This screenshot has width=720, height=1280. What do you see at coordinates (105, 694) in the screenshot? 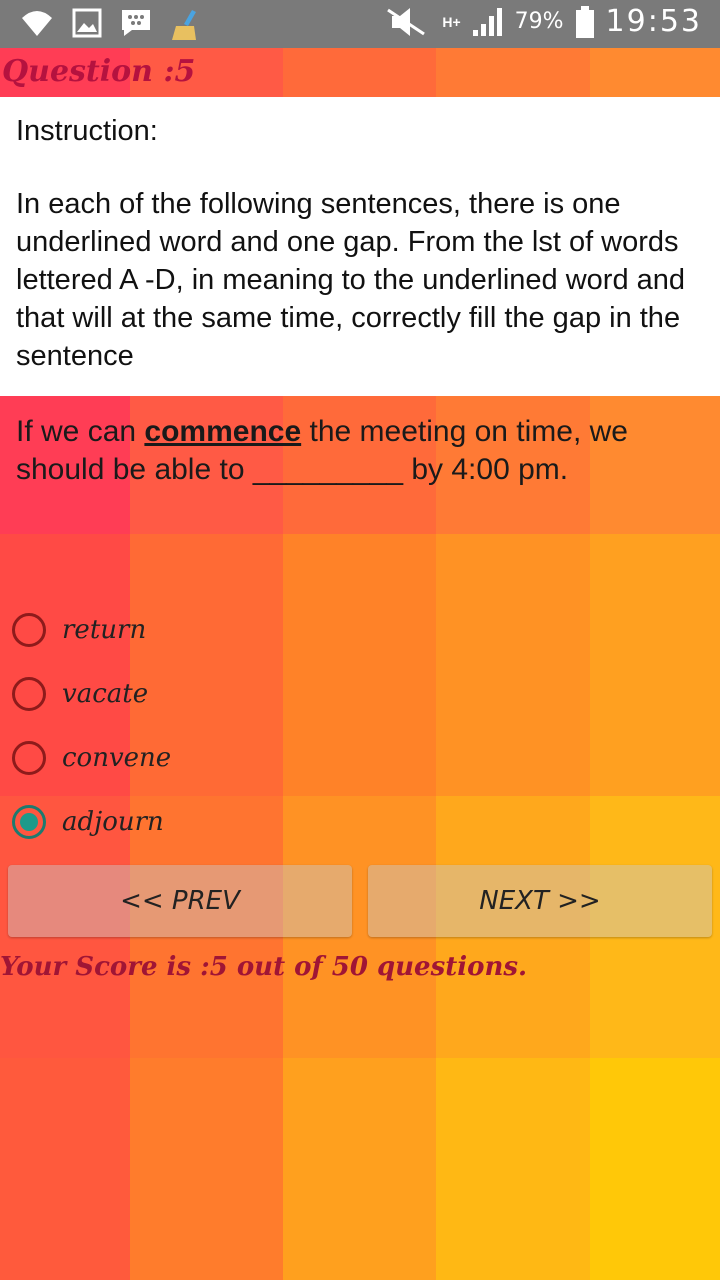
I see `option-label: vacate` at bounding box center [105, 694].